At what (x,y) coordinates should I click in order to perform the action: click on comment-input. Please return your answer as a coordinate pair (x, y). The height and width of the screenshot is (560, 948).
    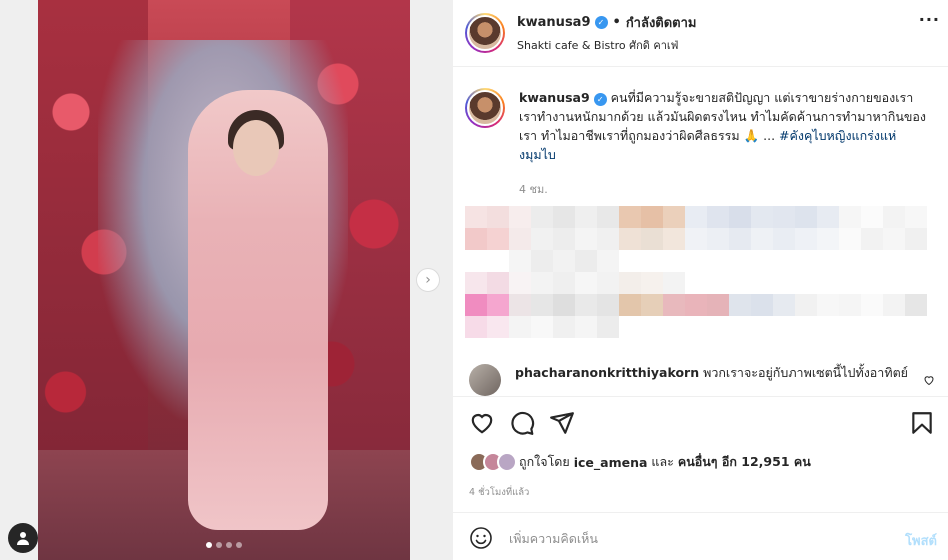
    Looking at the image, I should click on (689, 538).